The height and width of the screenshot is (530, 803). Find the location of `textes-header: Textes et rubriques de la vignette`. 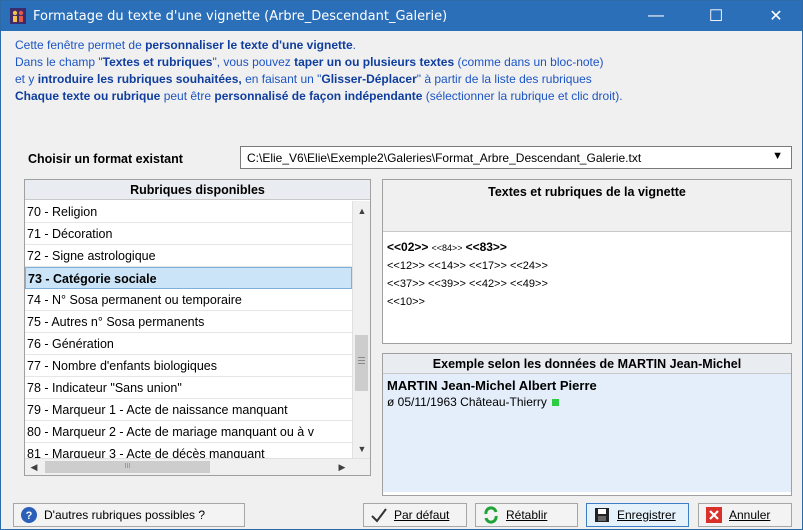

textes-header: Textes et rubriques de la vignette is located at coordinates (587, 206).